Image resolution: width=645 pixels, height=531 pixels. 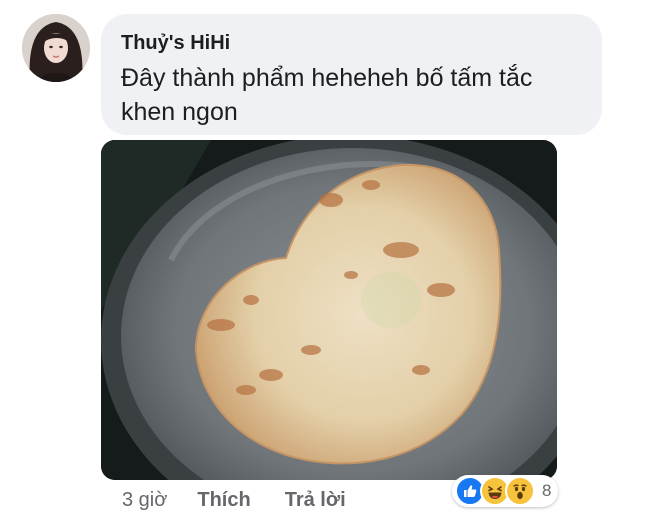 What do you see at coordinates (144, 500) in the screenshot?
I see `comment-timestamp: 3 giờ` at bounding box center [144, 500].